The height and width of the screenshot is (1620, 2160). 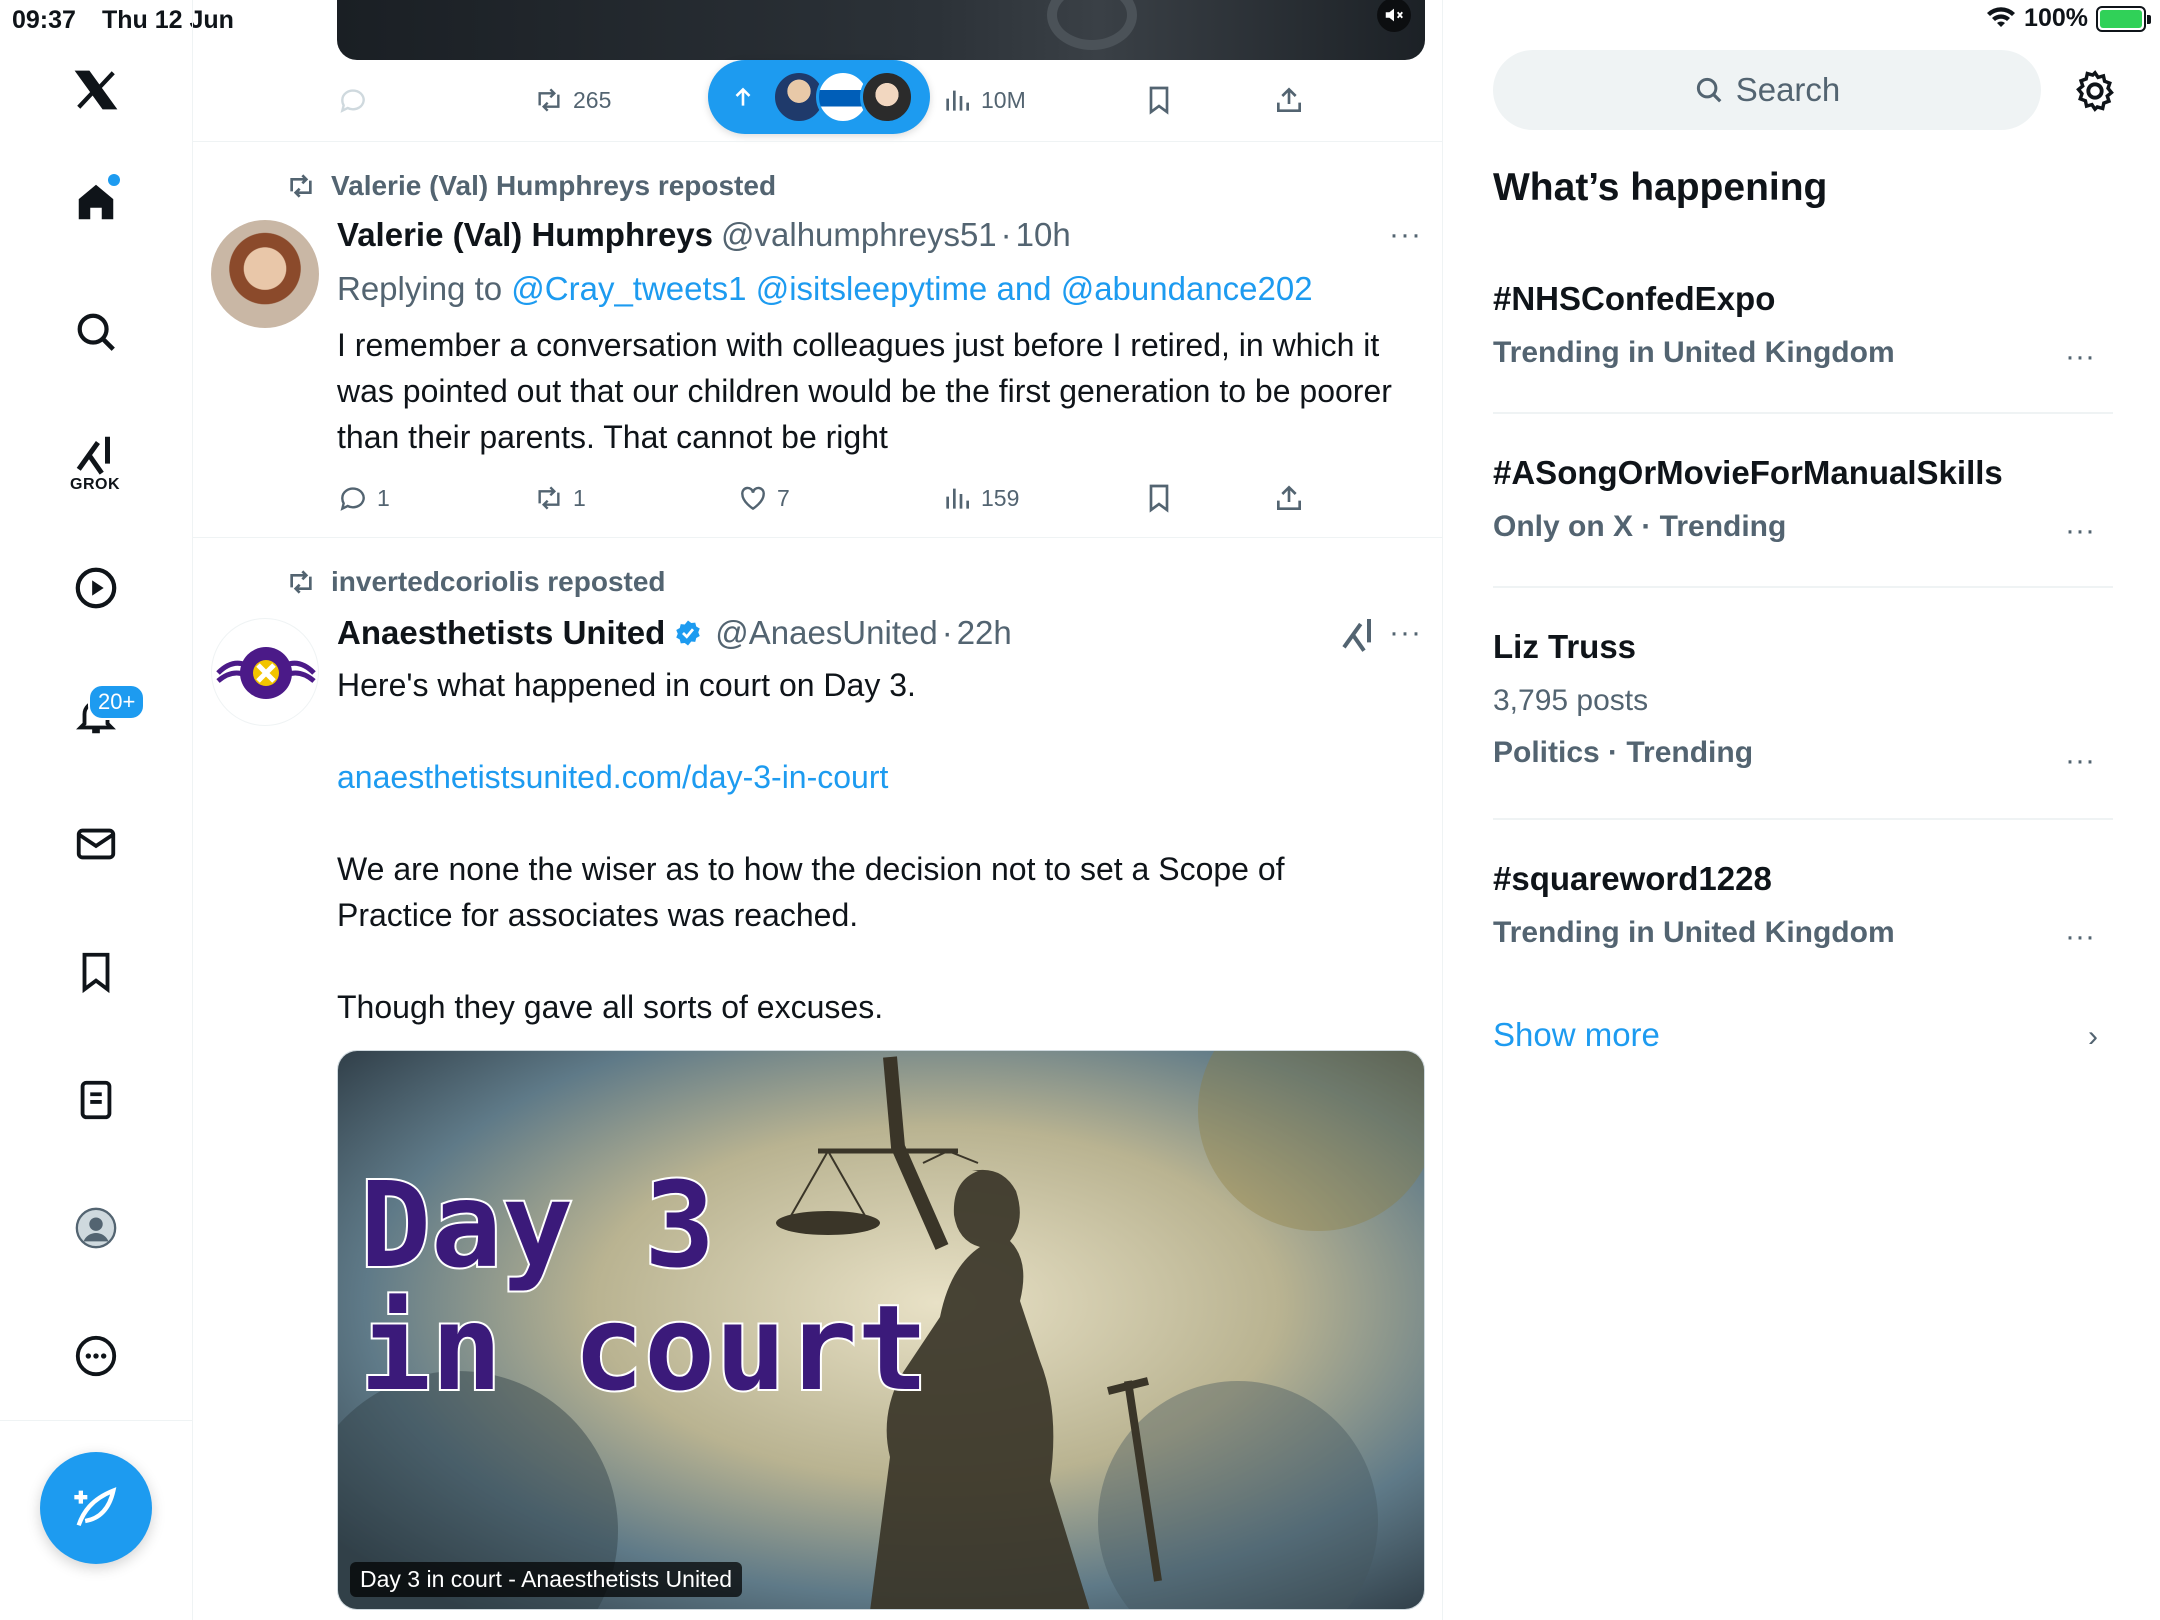 What do you see at coordinates (817, 141) in the screenshot?
I see `post-divider` at bounding box center [817, 141].